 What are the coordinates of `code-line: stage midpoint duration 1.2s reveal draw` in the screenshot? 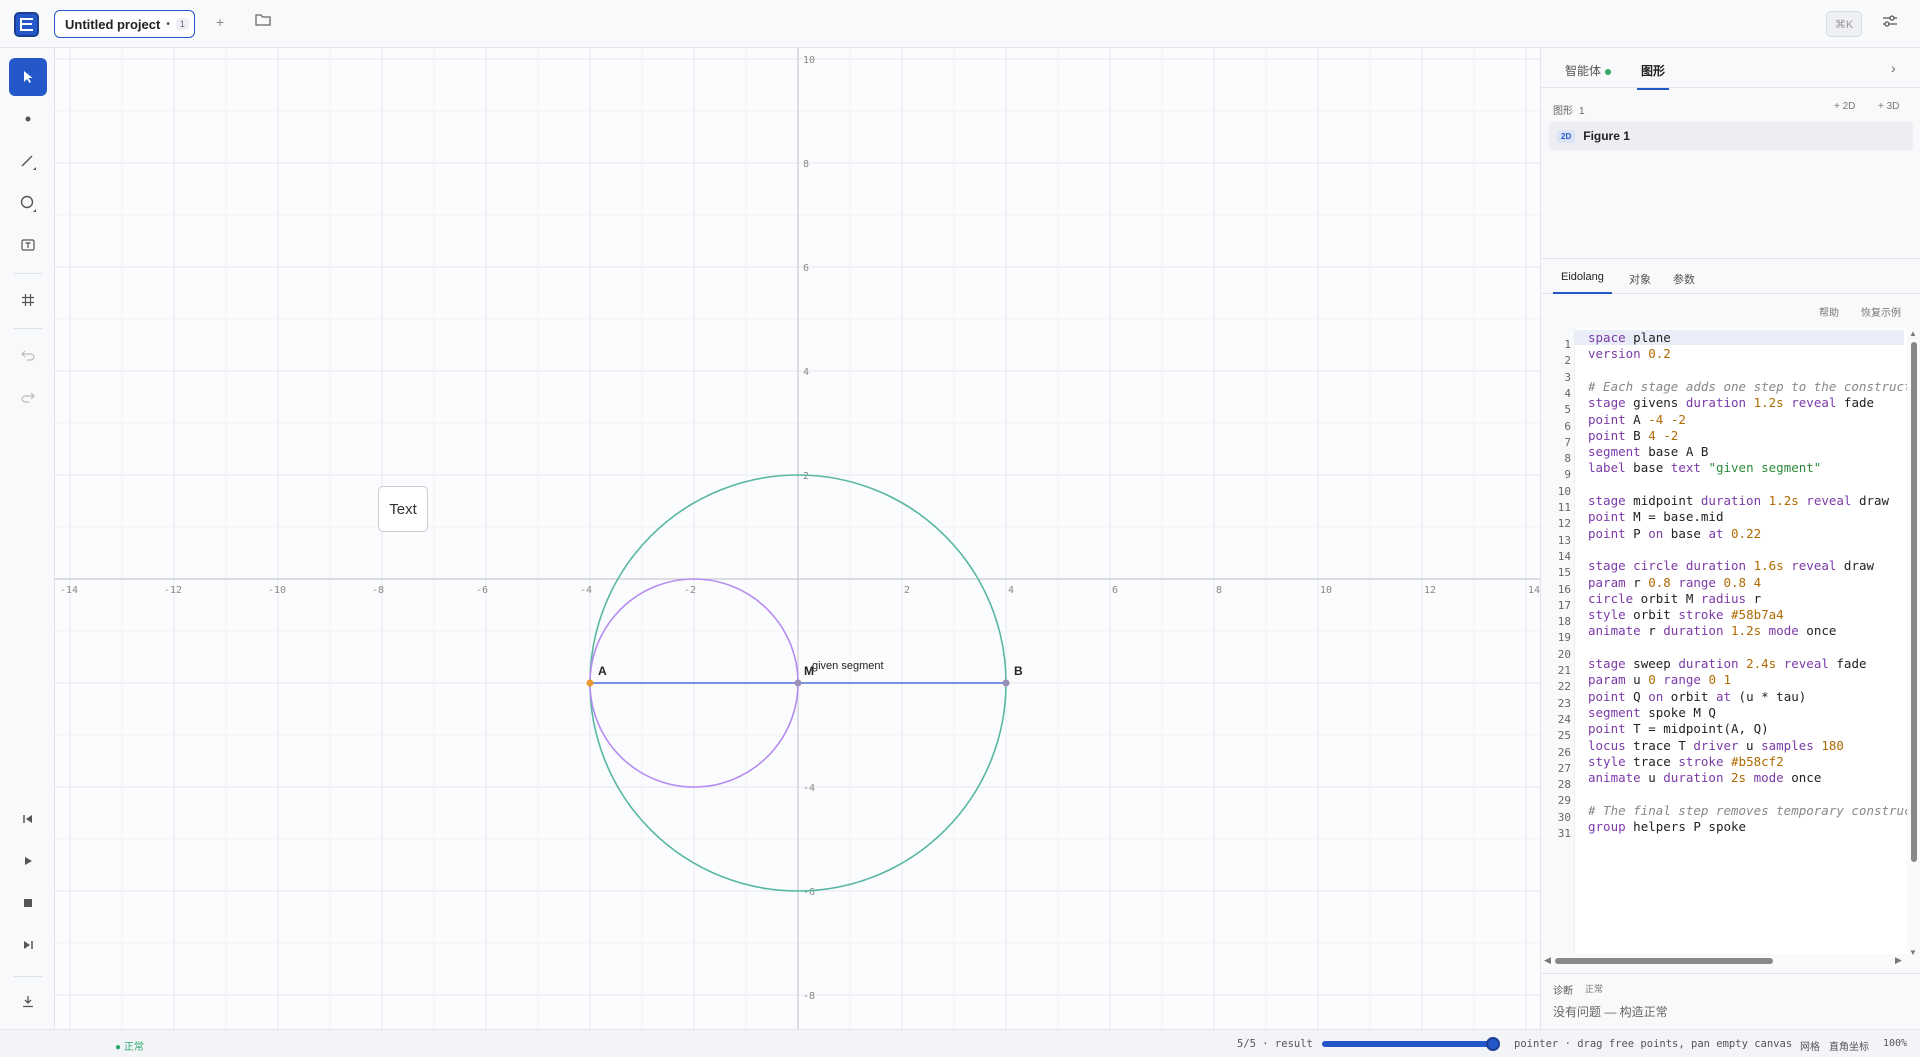 It's located at (1738, 500).